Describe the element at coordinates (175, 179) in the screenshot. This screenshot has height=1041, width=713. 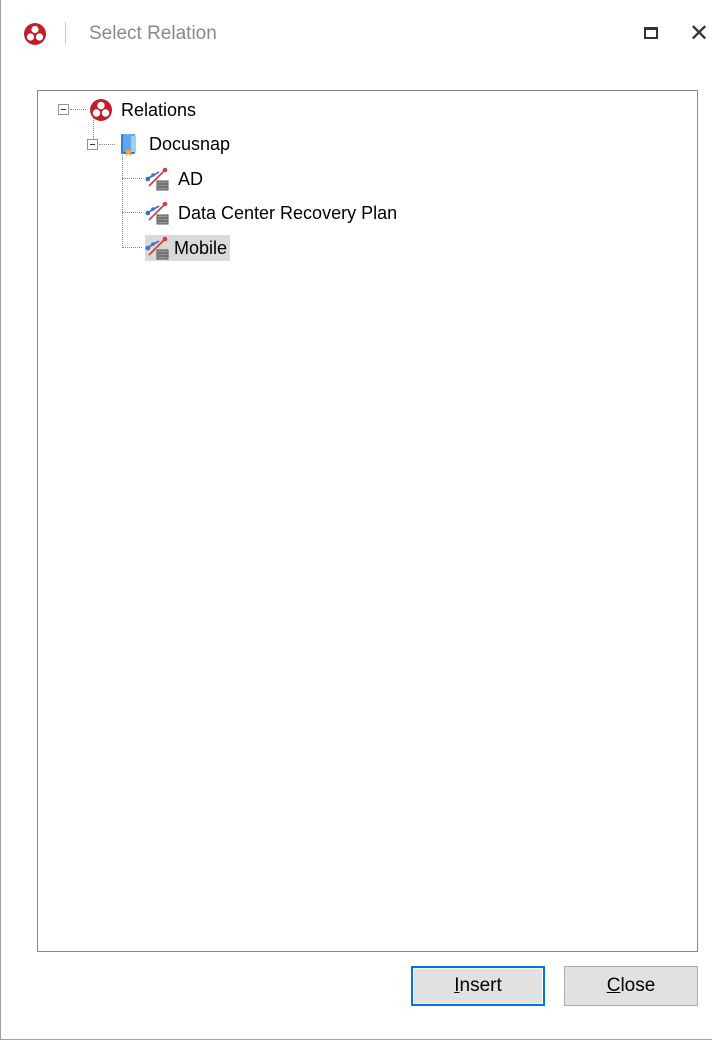
I see `tree-node-ad: AD` at that location.